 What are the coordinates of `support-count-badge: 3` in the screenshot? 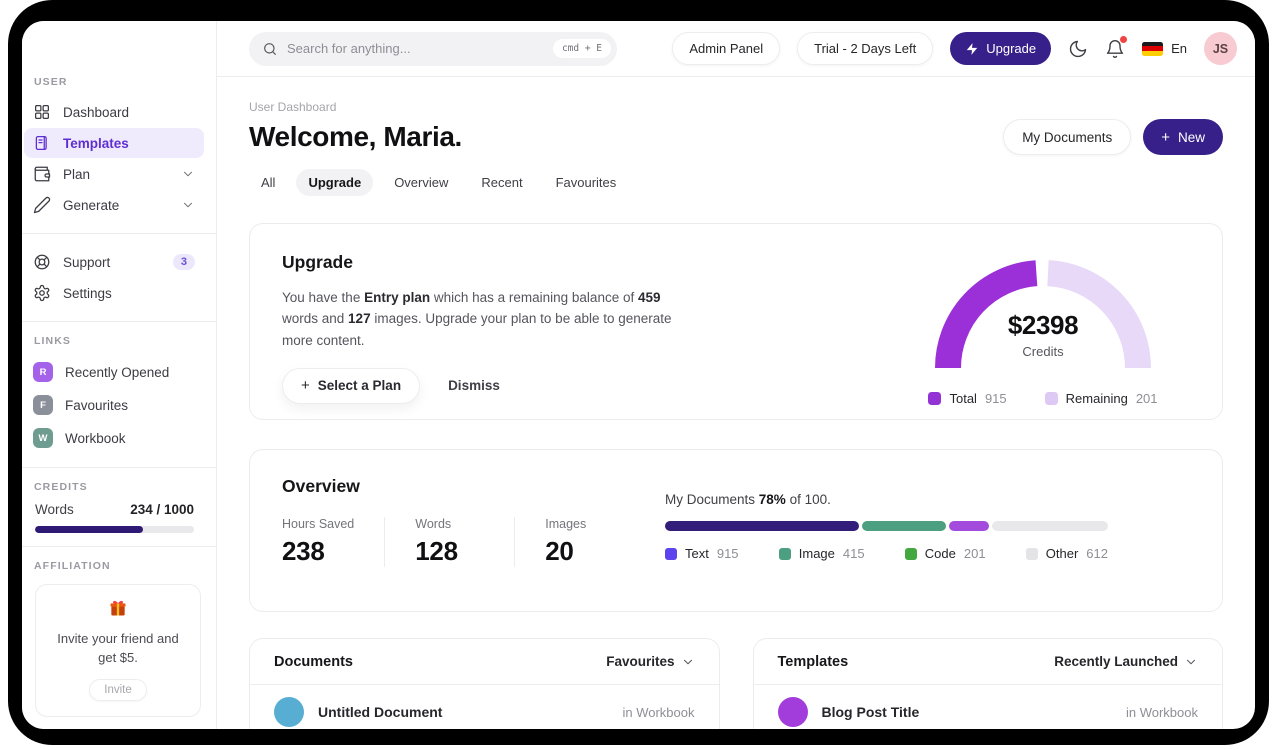 It's located at (183, 262).